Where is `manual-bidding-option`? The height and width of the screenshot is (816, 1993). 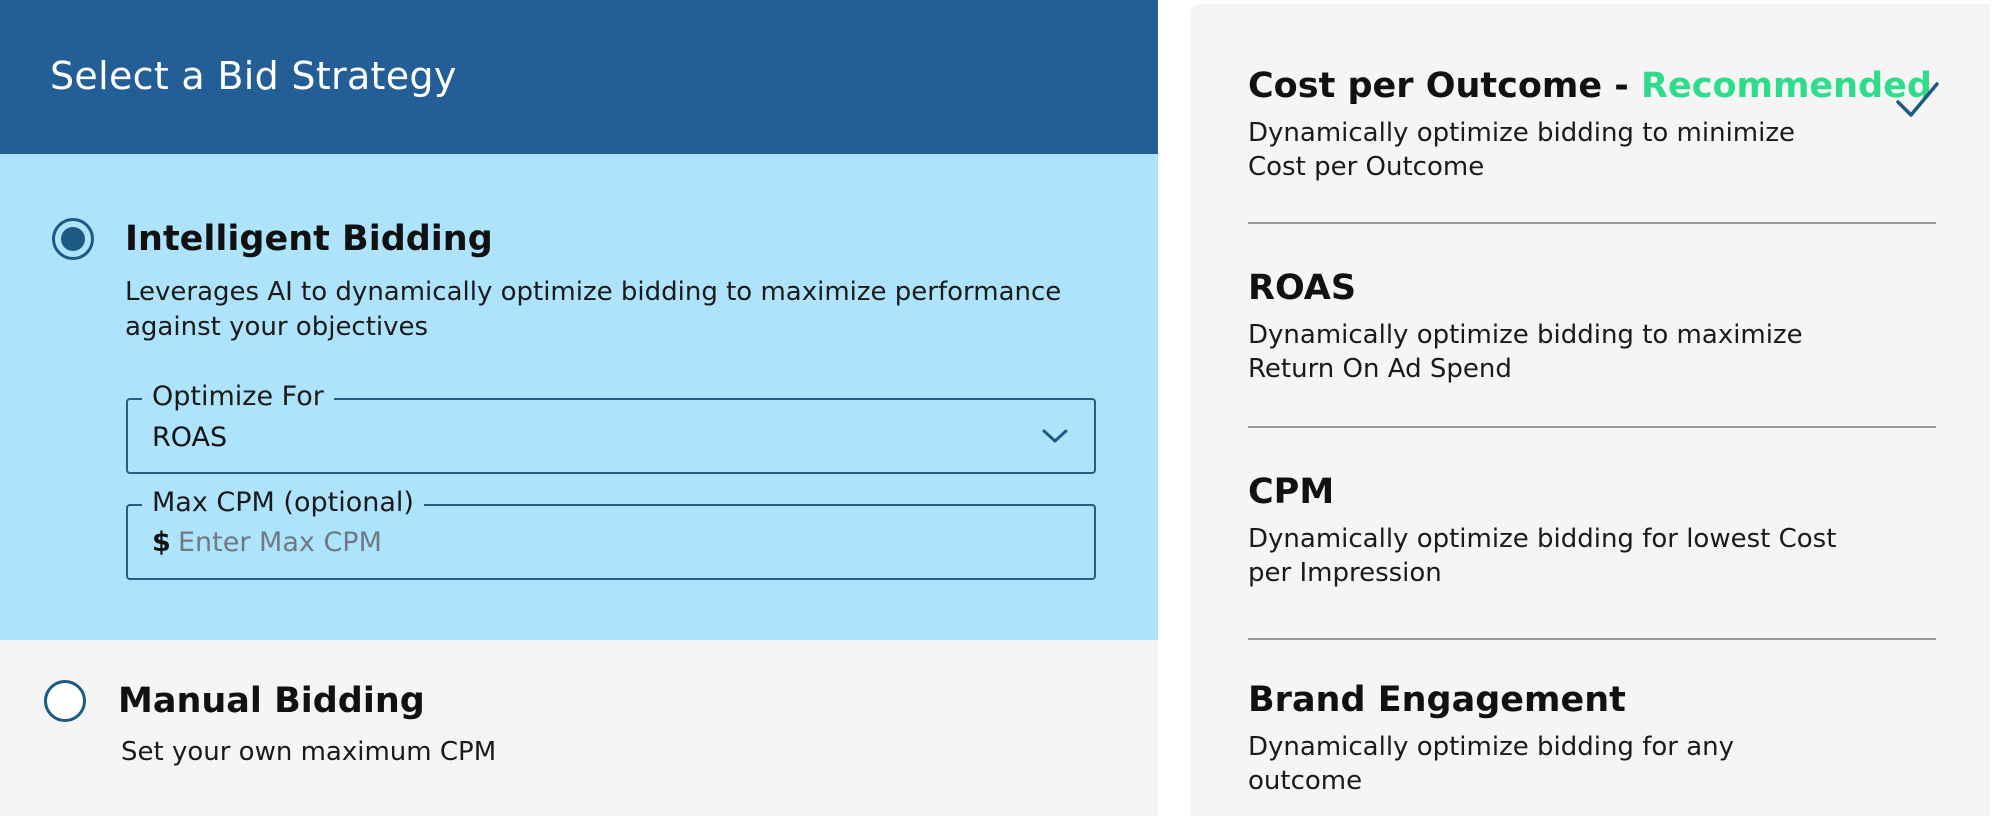 manual-bidding-option is located at coordinates (579, 728).